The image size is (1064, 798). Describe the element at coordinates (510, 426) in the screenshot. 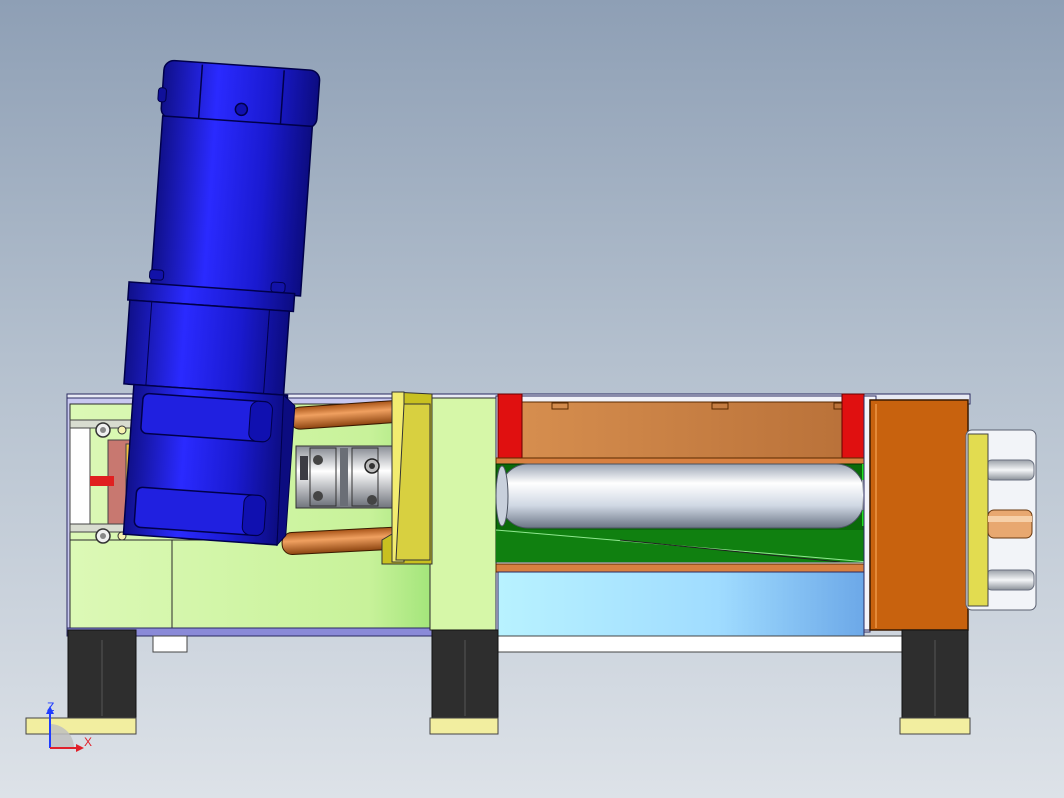

I see `rail-stop-left` at that location.